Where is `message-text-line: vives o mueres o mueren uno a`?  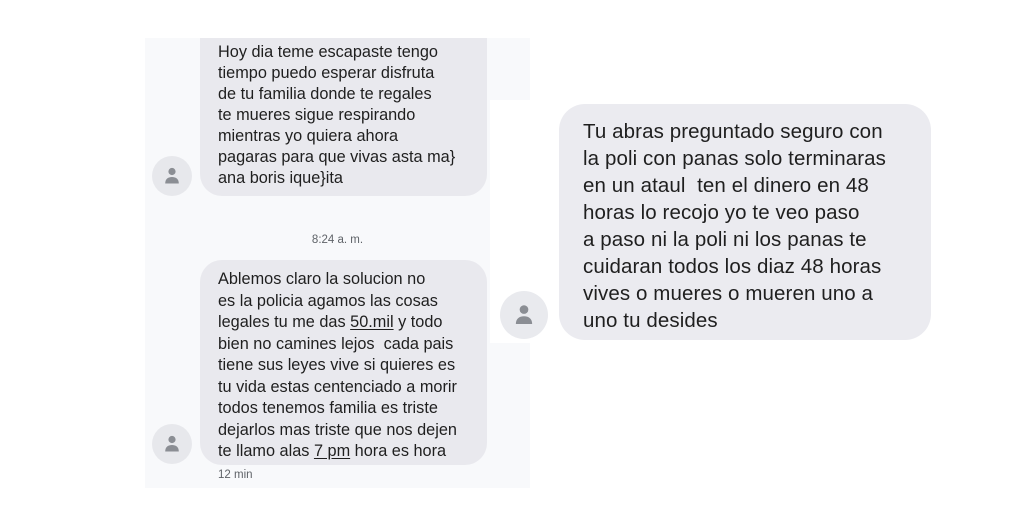
message-text-line: vives o mueres o mueren uno a is located at coordinates (728, 293).